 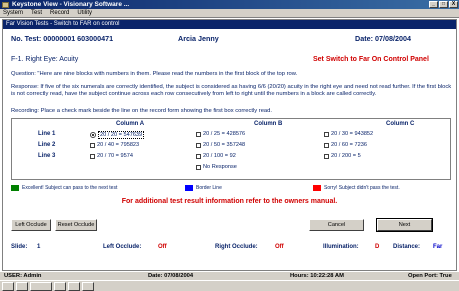 What do you see at coordinates (268, 124) in the screenshot?
I see `column-b-header: Column B` at bounding box center [268, 124].